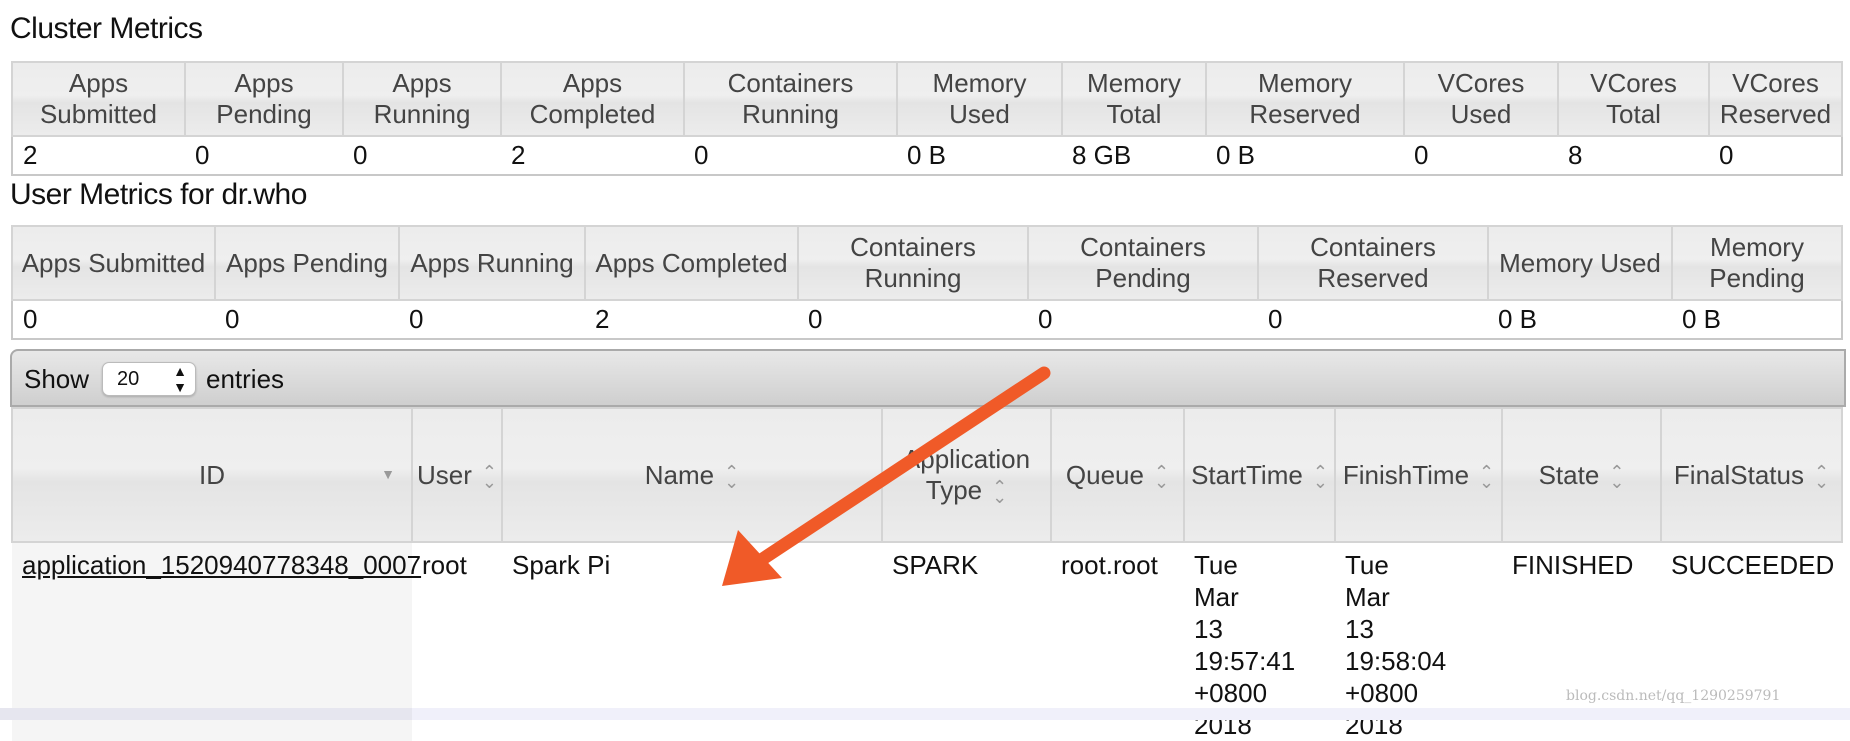 Image resolution: width=1850 pixels, height=741 pixels. Describe the element at coordinates (1481, 99) in the screenshot. I see `header-vcores-used: VCores Used` at that location.